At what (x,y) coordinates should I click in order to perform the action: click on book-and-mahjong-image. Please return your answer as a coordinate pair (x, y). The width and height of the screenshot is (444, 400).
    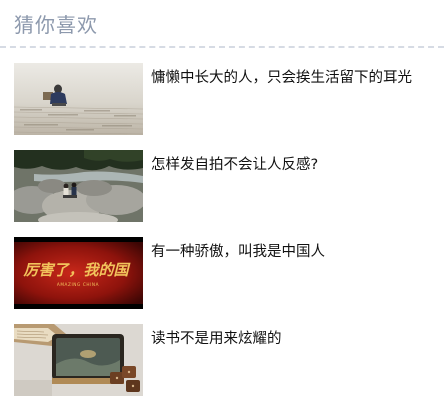
    Looking at the image, I should click on (78, 360).